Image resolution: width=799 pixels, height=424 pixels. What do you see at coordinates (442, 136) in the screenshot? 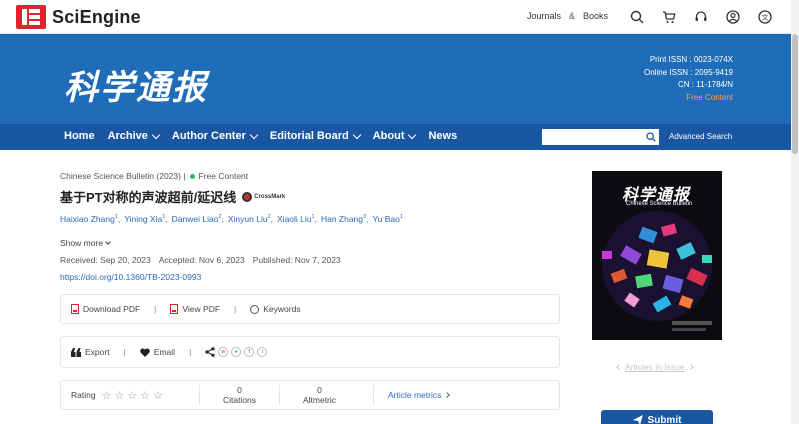
I see `nav-news: News` at bounding box center [442, 136].